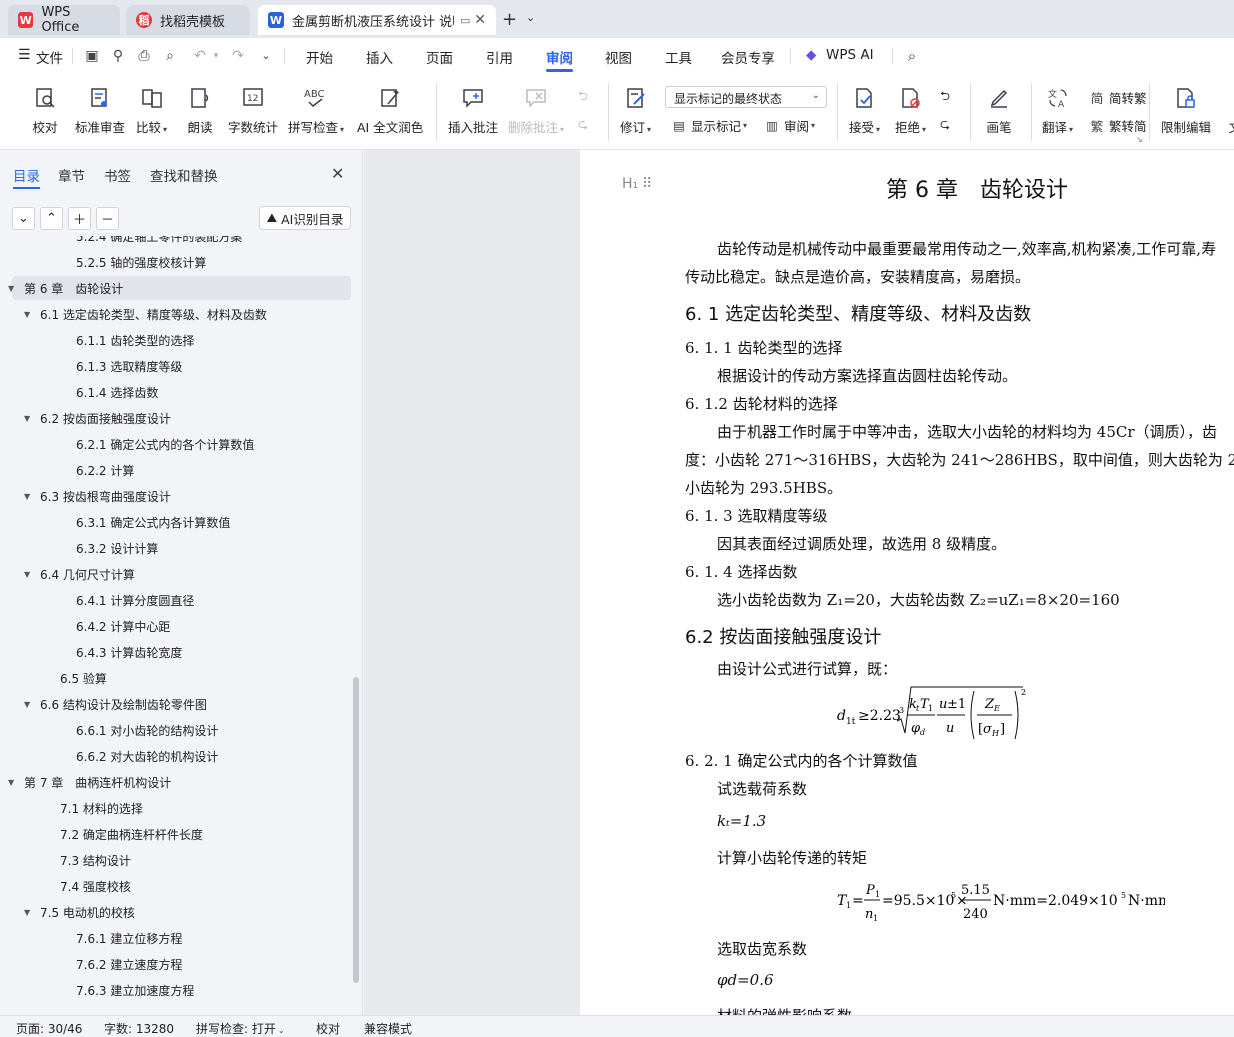  I want to click on compare-button: 比较 ▾, so click(151, 110).